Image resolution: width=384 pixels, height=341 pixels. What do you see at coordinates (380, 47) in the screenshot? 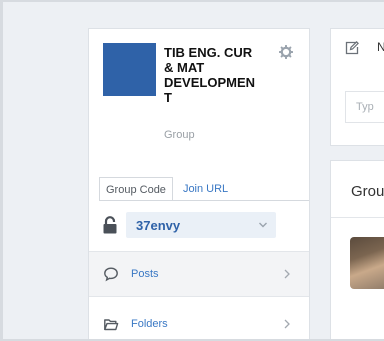
I see `compose-label: N` at bounding box center [380, 47].